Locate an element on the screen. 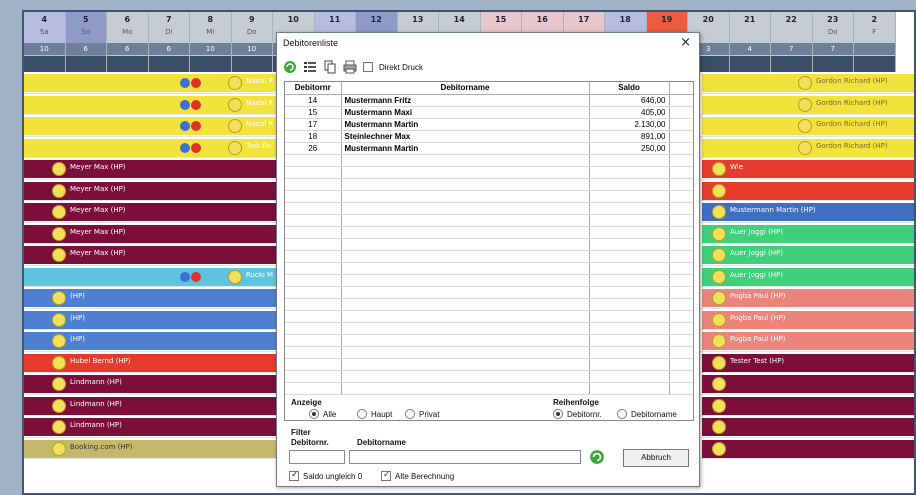 The height and width of the screenshot is (495, 916). booking-bar: Hubel Bernd (HP) is located at coordinates (151, 362).